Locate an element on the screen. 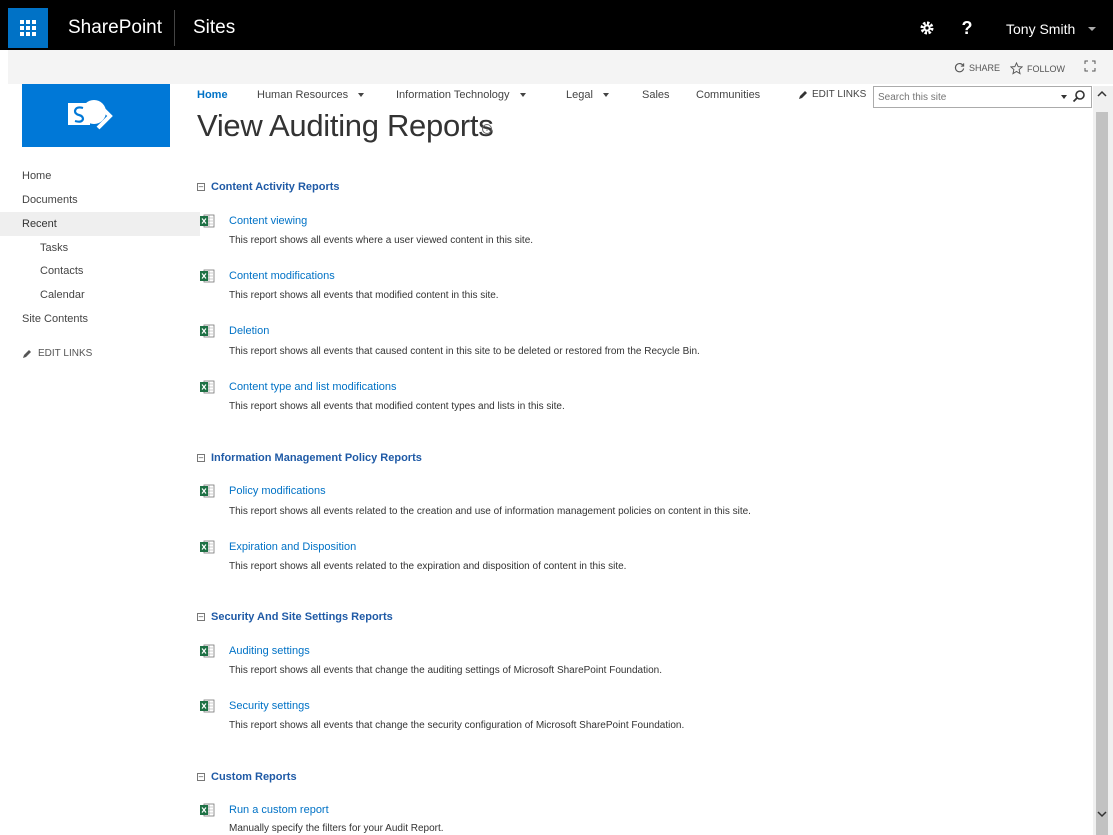 The width and height of the screenshot is (1113, 835). sharepoint-logo-icon is located at coordinates (90, 115).